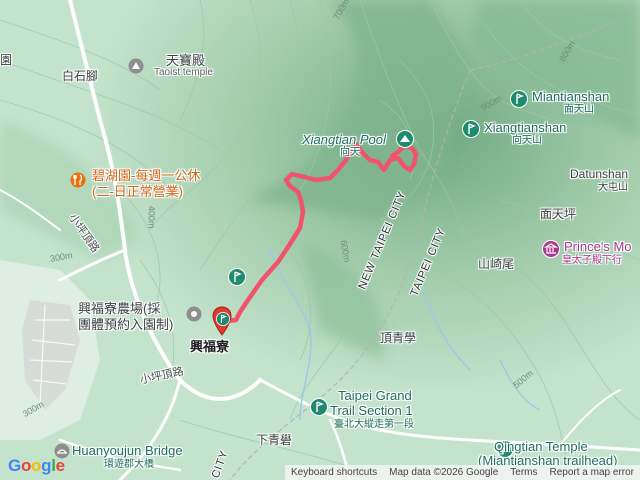  Describe the element at coordinates (592, 260) in the screenshot. I see `label-princes-zh: 皇太子殿下行` at that location.